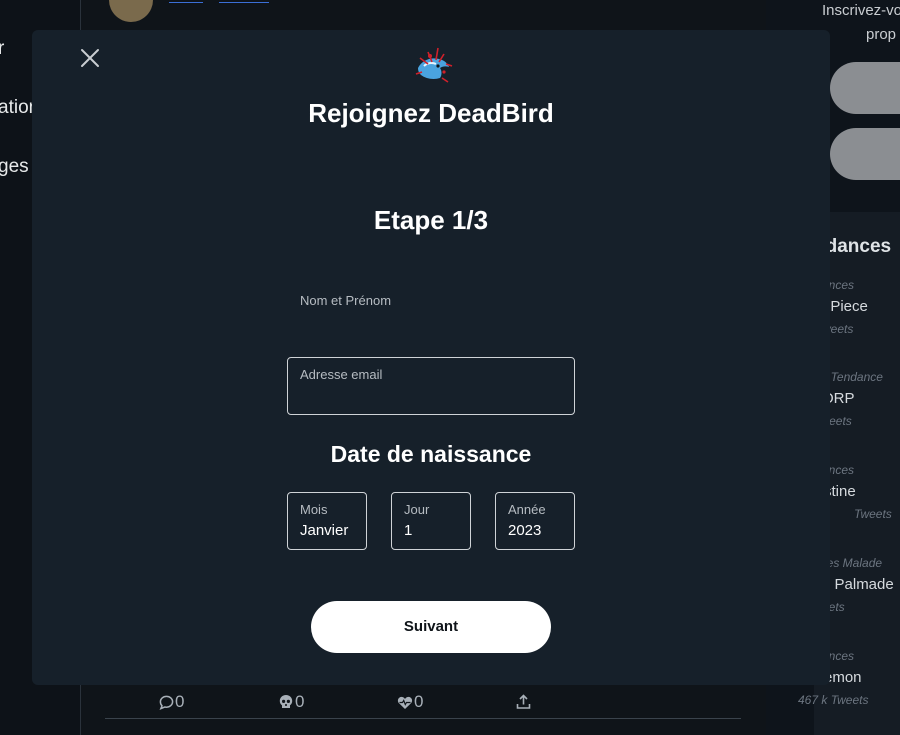  Describe the element at coordinates (90, 58) in the screenshot. I see `close-button` at that location.